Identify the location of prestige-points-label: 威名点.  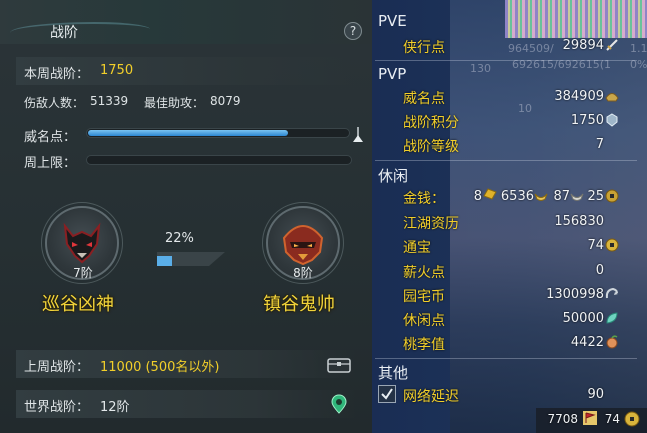
(424, 99).